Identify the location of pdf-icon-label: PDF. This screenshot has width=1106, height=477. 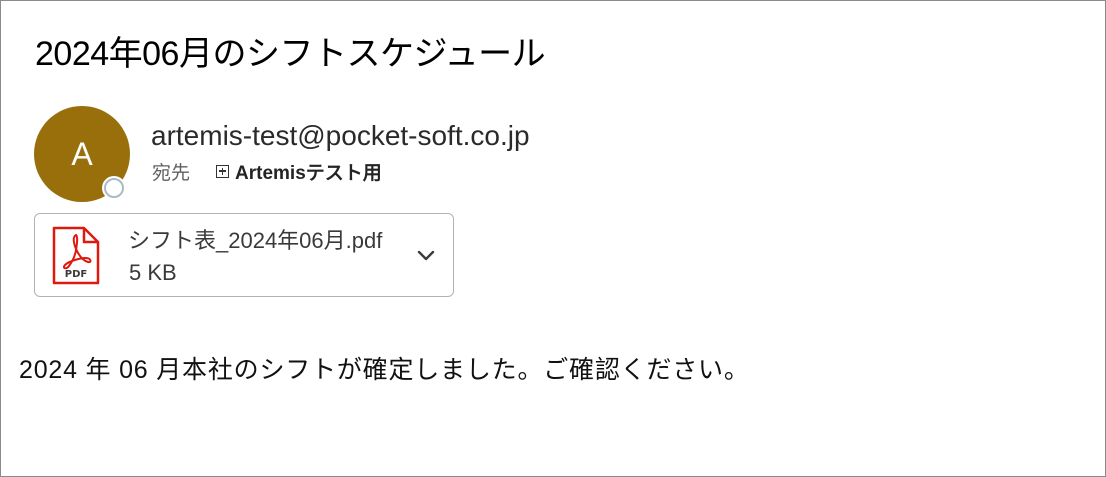
(76, 274).